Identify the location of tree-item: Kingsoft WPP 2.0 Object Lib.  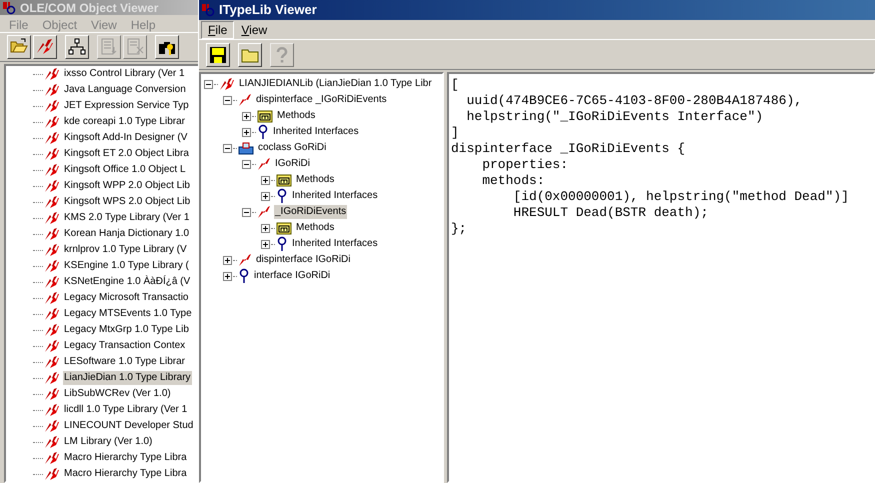
(127, 186).